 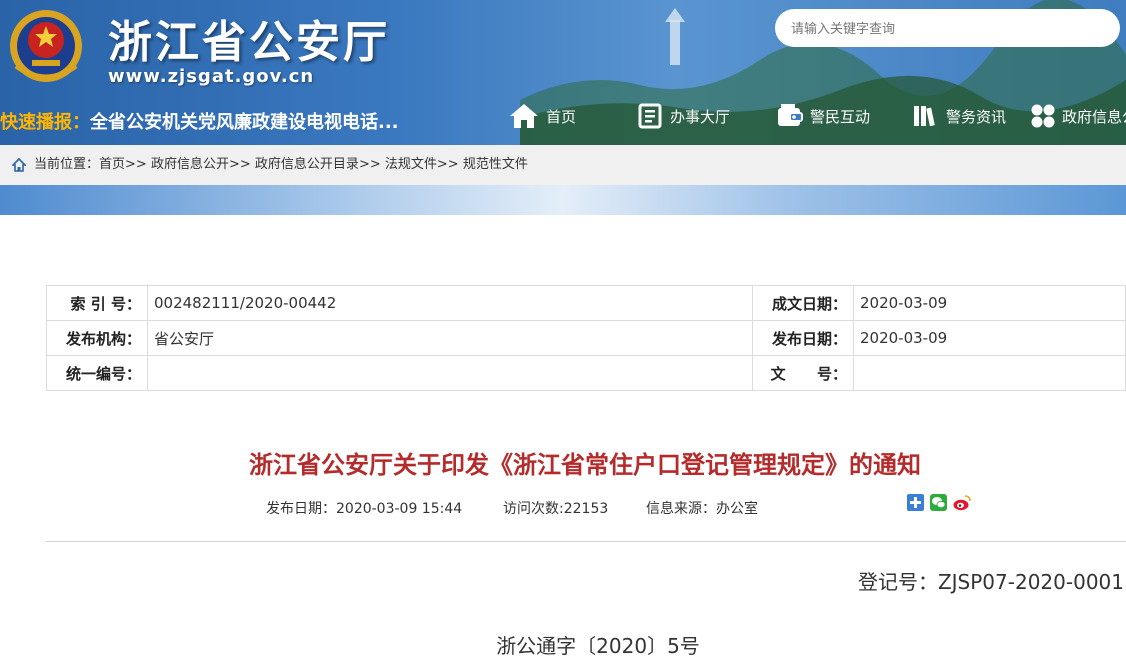 What do you see at coordinates (650, 116) in the screenshot?
I see `document-icon` at bounding box center [650, 116].